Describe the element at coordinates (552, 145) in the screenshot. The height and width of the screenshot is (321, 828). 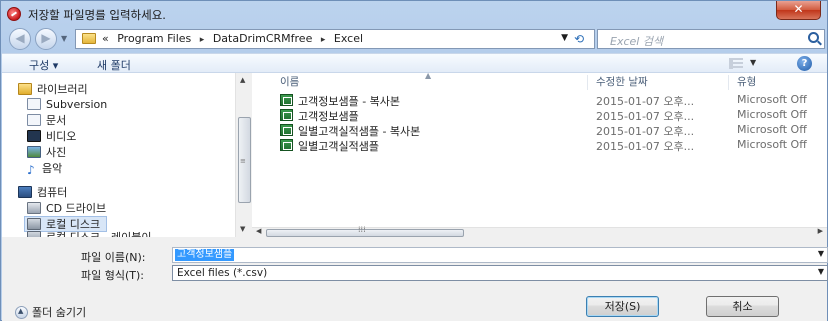
I see `file-row: 일별고객실적샘플 2015-01-07 오후... Microsoft Off` at that location.